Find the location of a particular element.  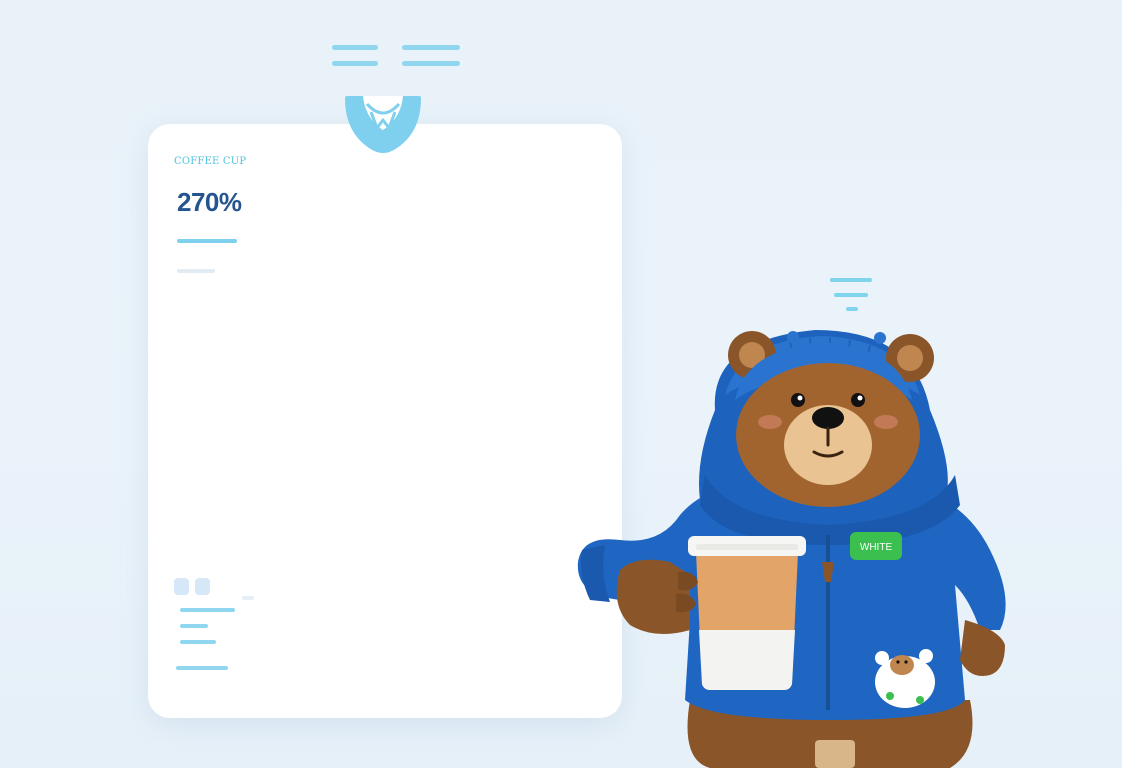

card-subline is located at coordinates (196, 271).